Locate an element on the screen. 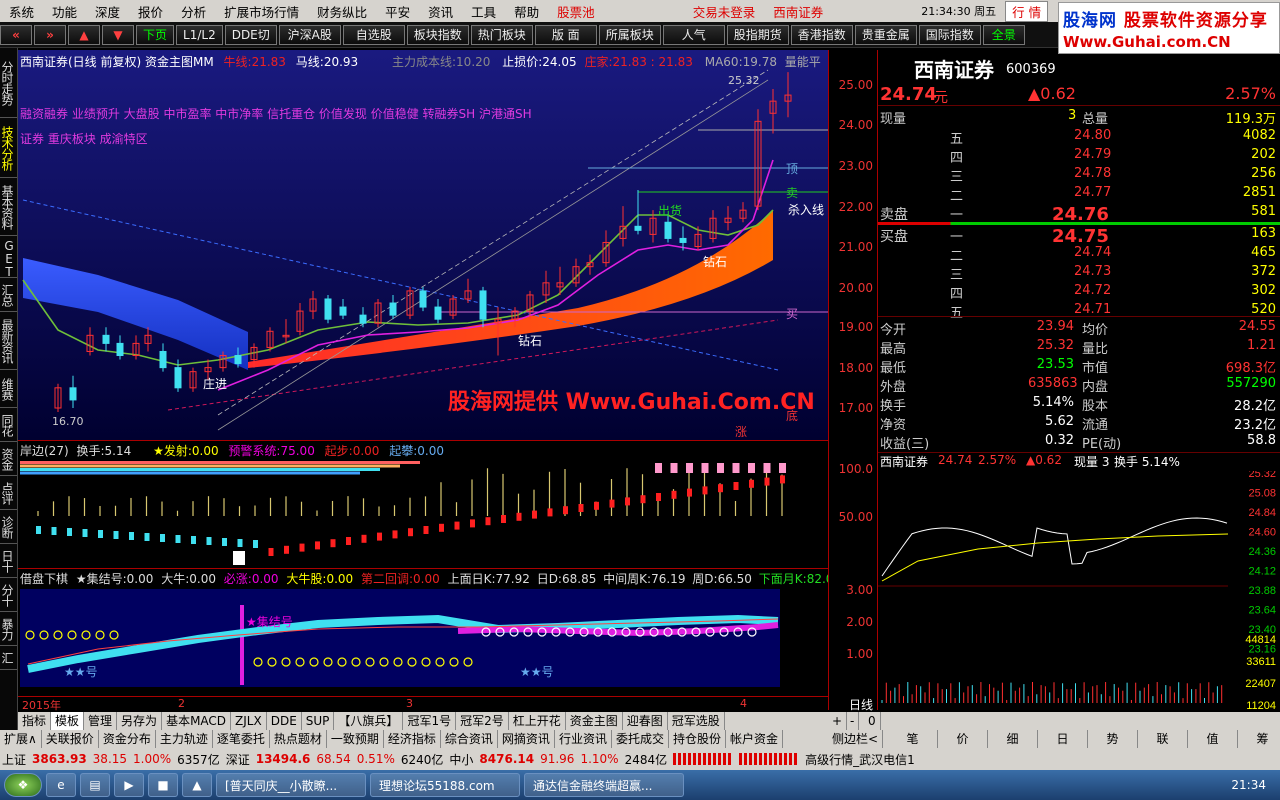  function-tab-0: 扩展∧ is located at coordinates (21, 739).